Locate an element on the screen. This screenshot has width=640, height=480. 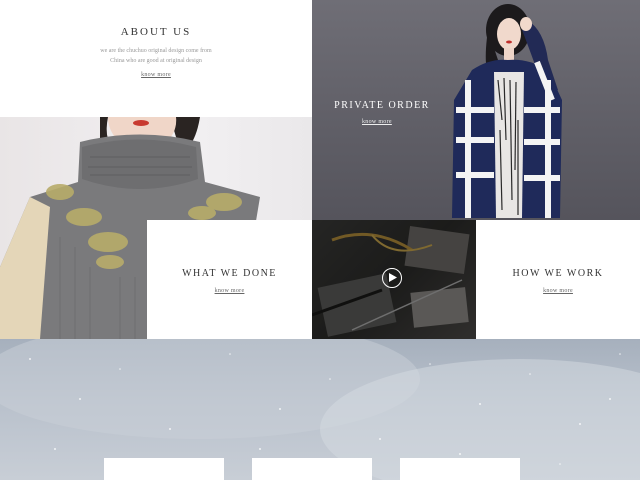
how-we-work-section: HOW WE WORK know more is located at coordinates (558, 279).